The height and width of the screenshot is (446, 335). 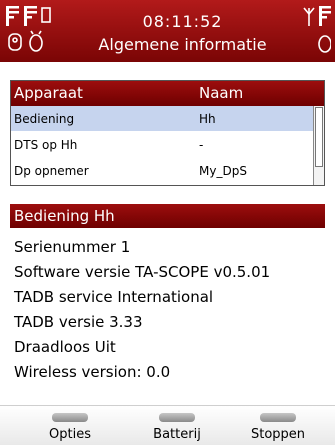 I want to click on title-bar: 08:11:52 Algemene informatie, so click(x=167, y=31).